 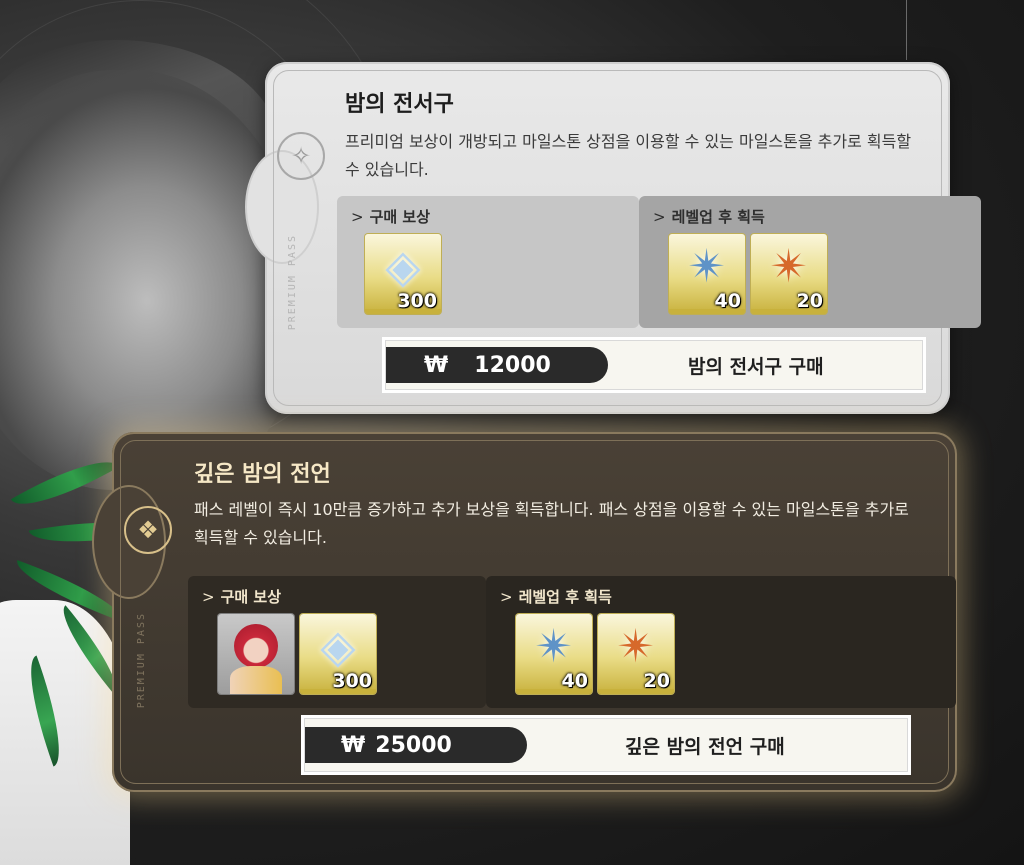 I want to click on character-portrait-body, so click(x=256, y=680).